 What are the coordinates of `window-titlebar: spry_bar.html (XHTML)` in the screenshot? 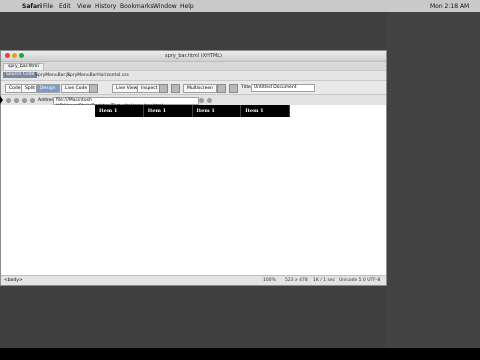 It's located at (193, 56).